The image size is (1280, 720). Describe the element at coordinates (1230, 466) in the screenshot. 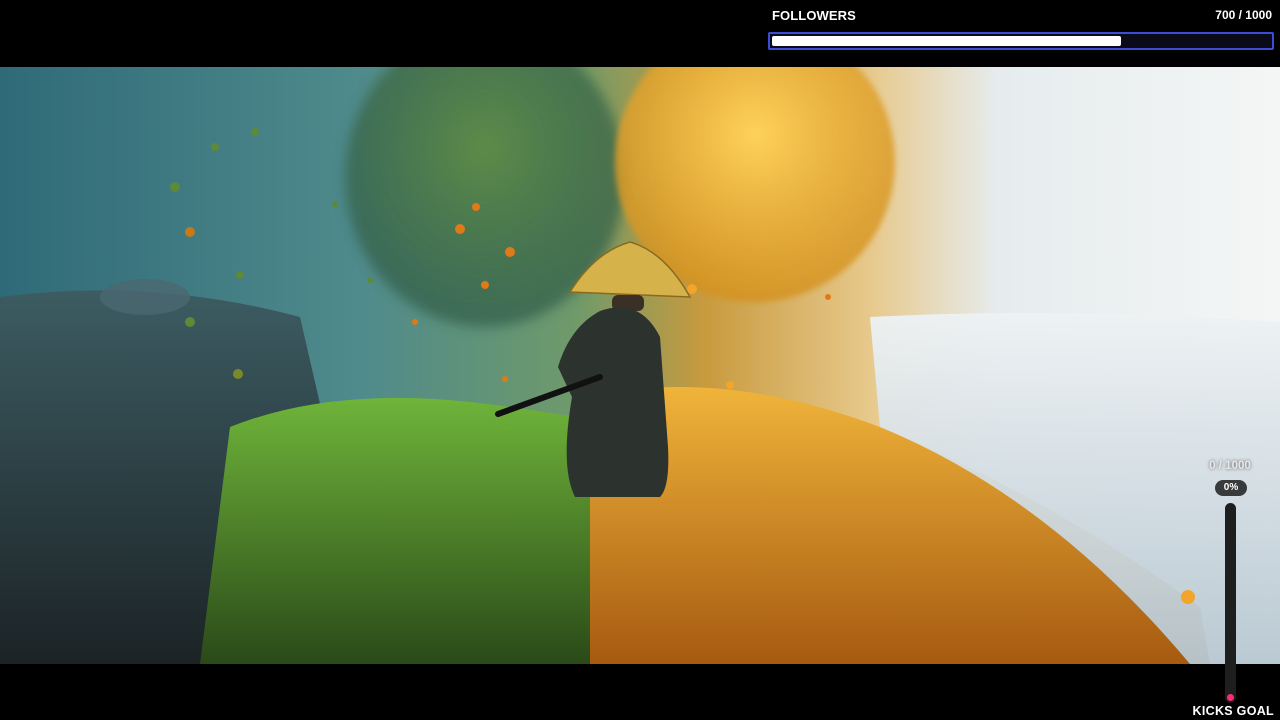

I see `kicks-count: 0 / 1000` at that location.